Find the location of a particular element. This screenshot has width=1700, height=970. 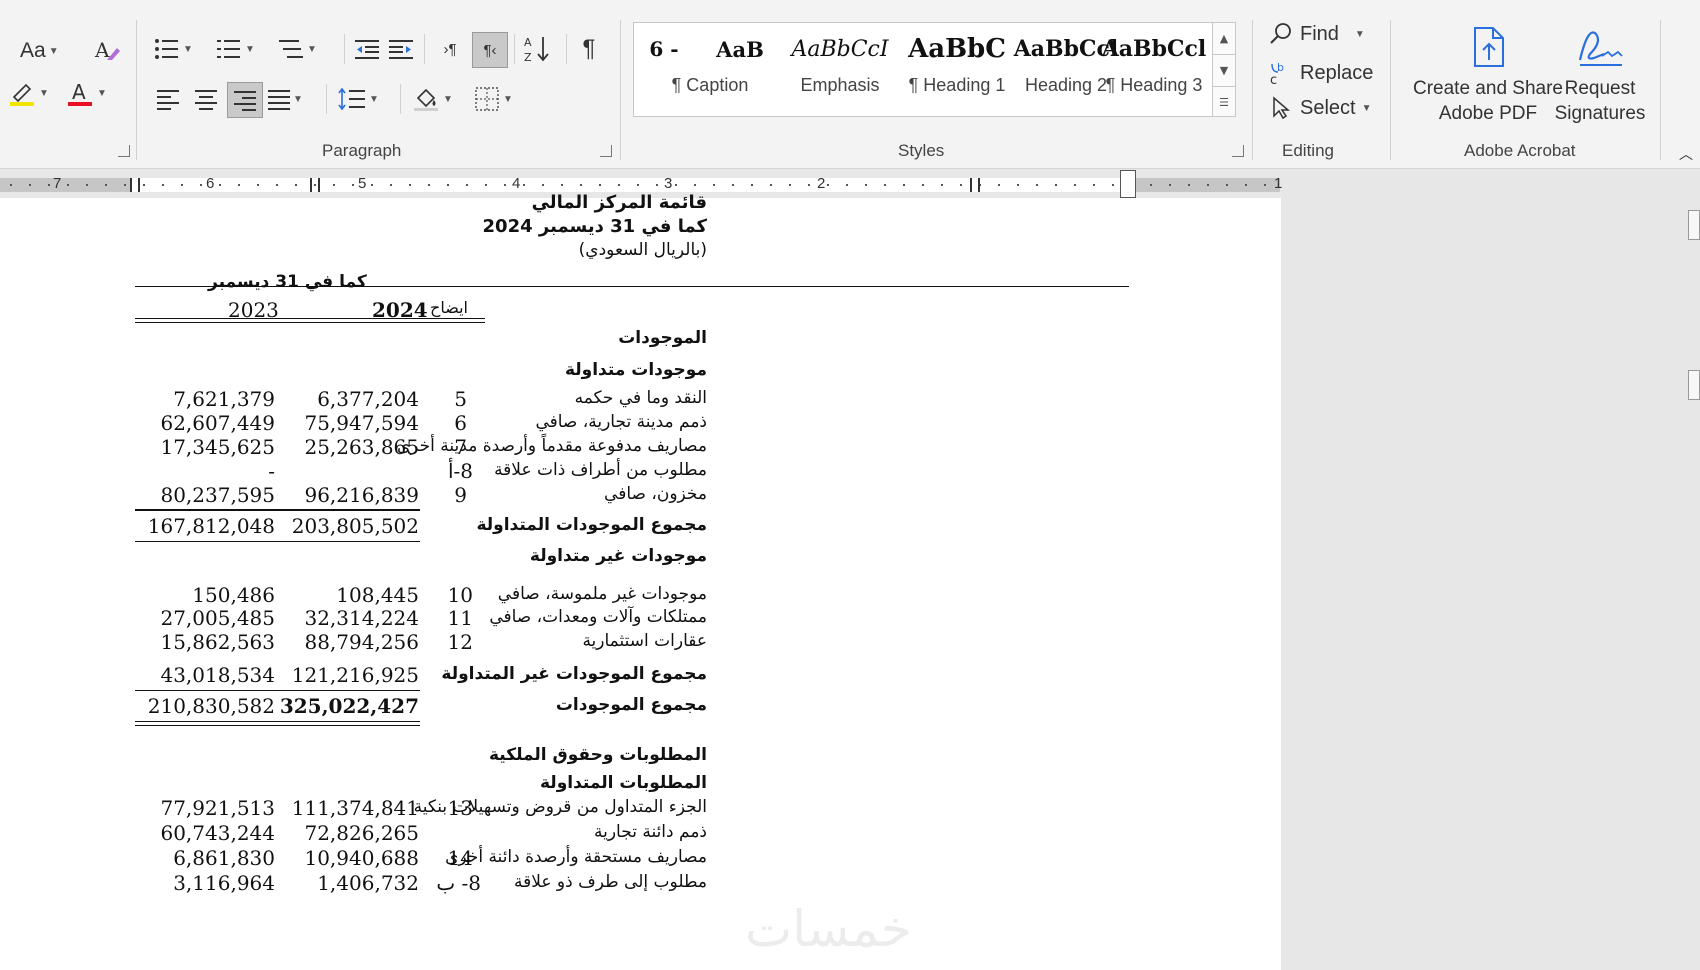

table-row-label: موجودات غير ملموسة، صافي is located at coordinates (602, 594).